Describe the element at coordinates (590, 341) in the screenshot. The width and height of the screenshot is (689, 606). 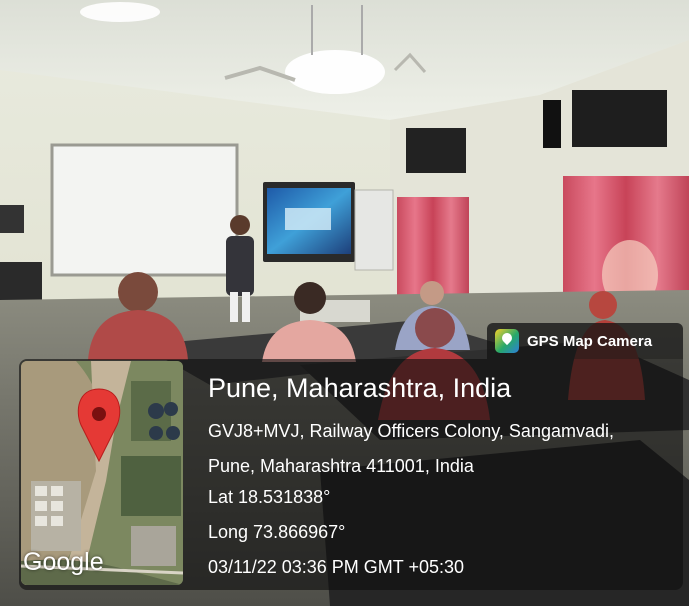
I see `gps-badge-label: GPS Map Camera` at that location.